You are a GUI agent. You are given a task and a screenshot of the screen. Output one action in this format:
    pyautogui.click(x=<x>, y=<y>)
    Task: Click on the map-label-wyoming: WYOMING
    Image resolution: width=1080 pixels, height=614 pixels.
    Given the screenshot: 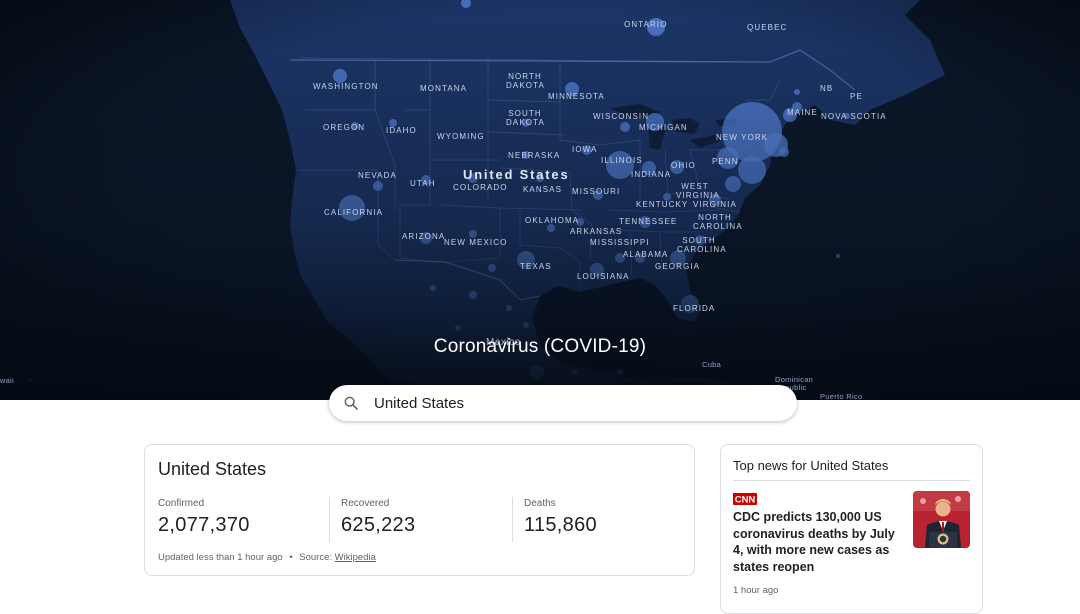 What is the action you would take?
    pyautogui.click(x=461, y=136)
    